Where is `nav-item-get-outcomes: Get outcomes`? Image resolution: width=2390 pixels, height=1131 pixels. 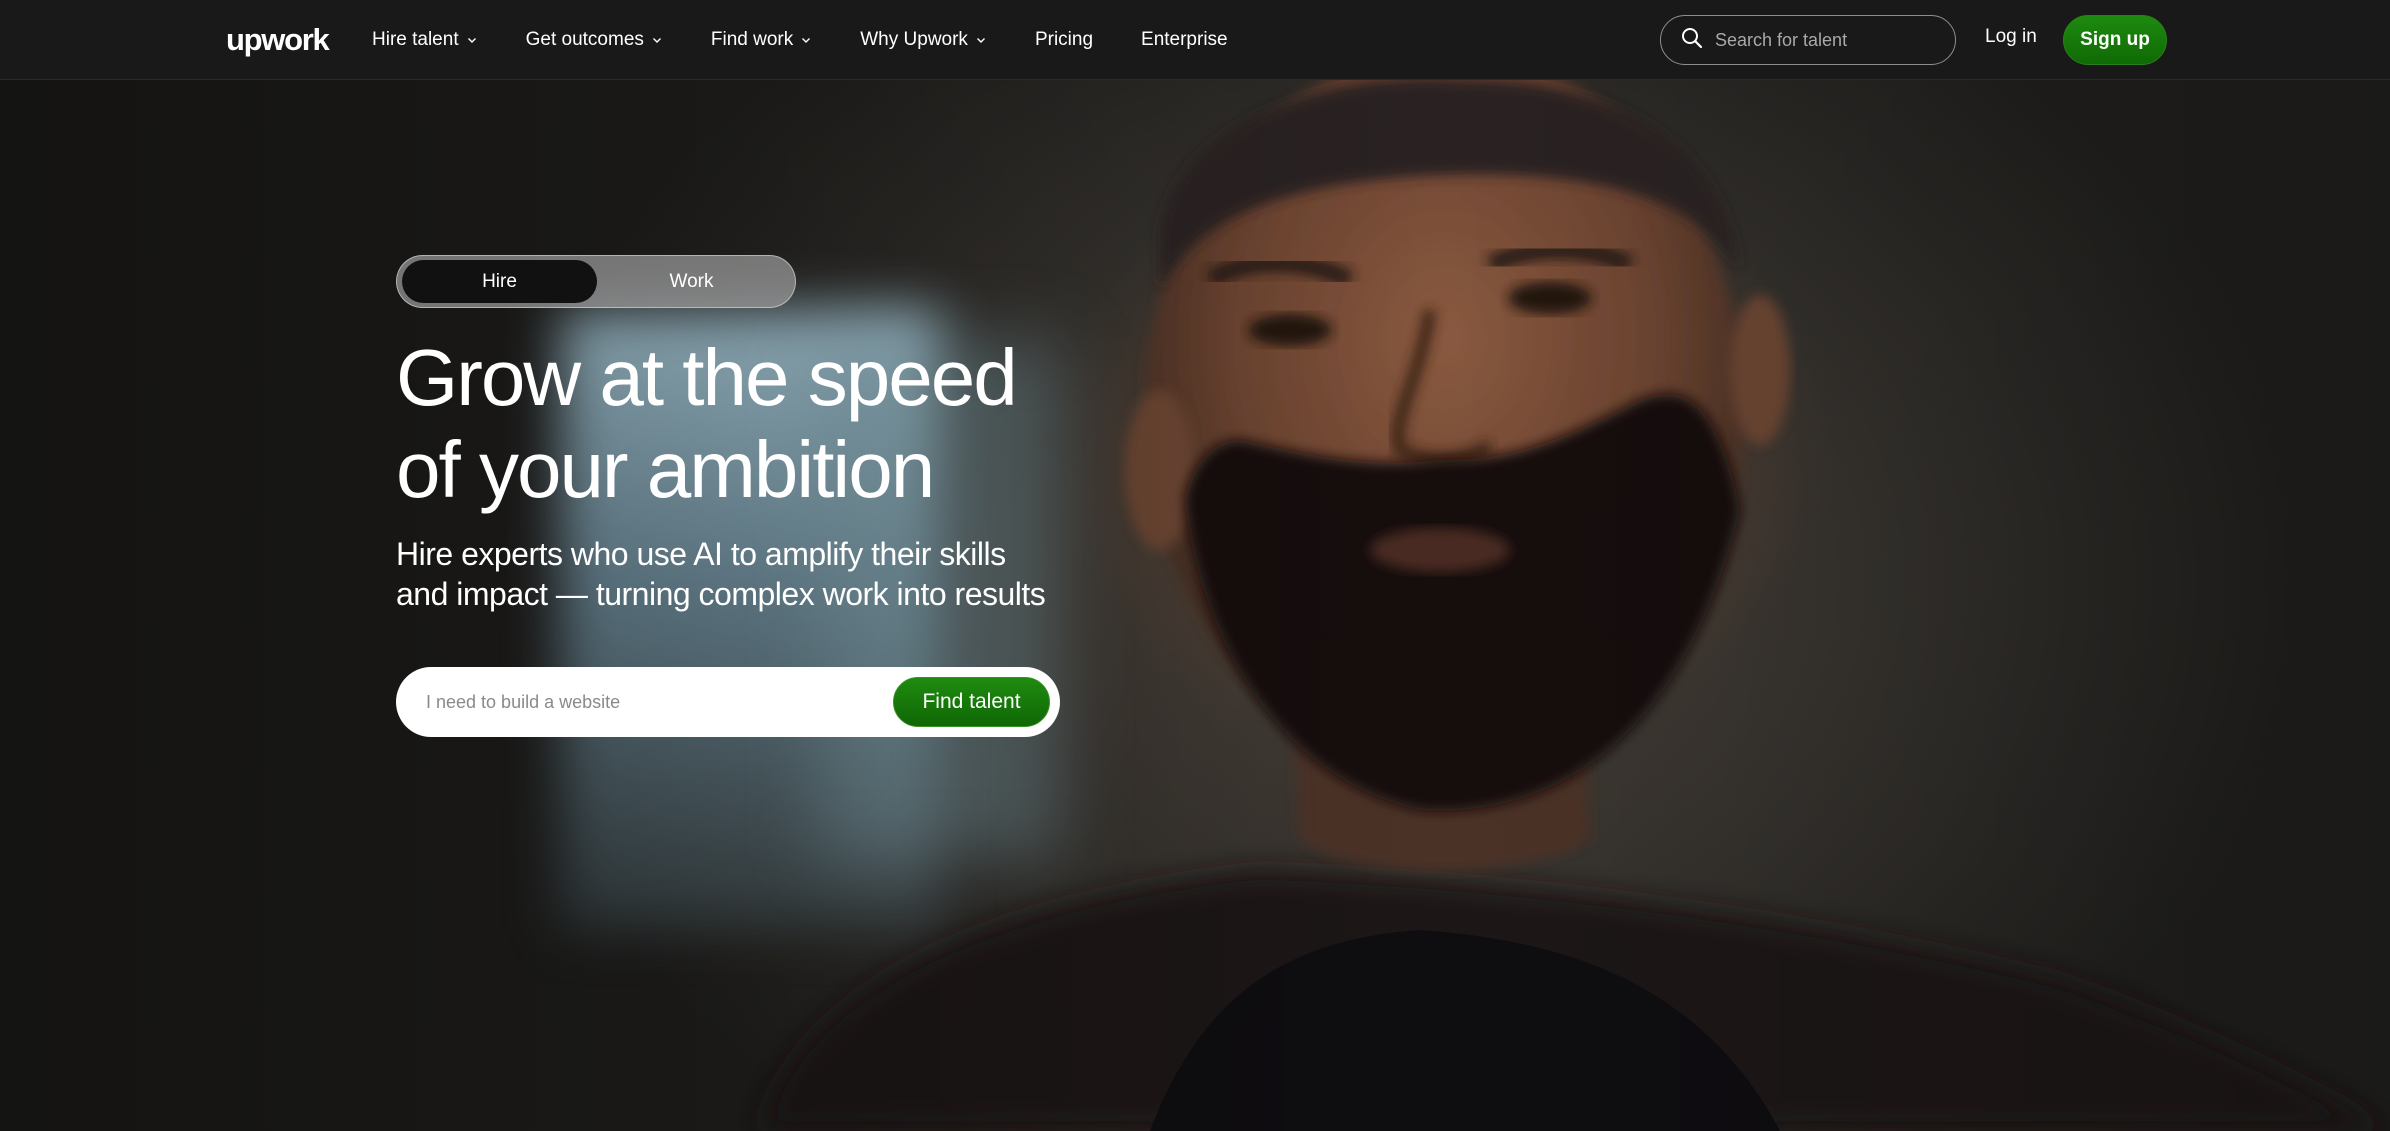 nav-item-get-outcomes: Get outcomes is located at coordinates (594, 40).